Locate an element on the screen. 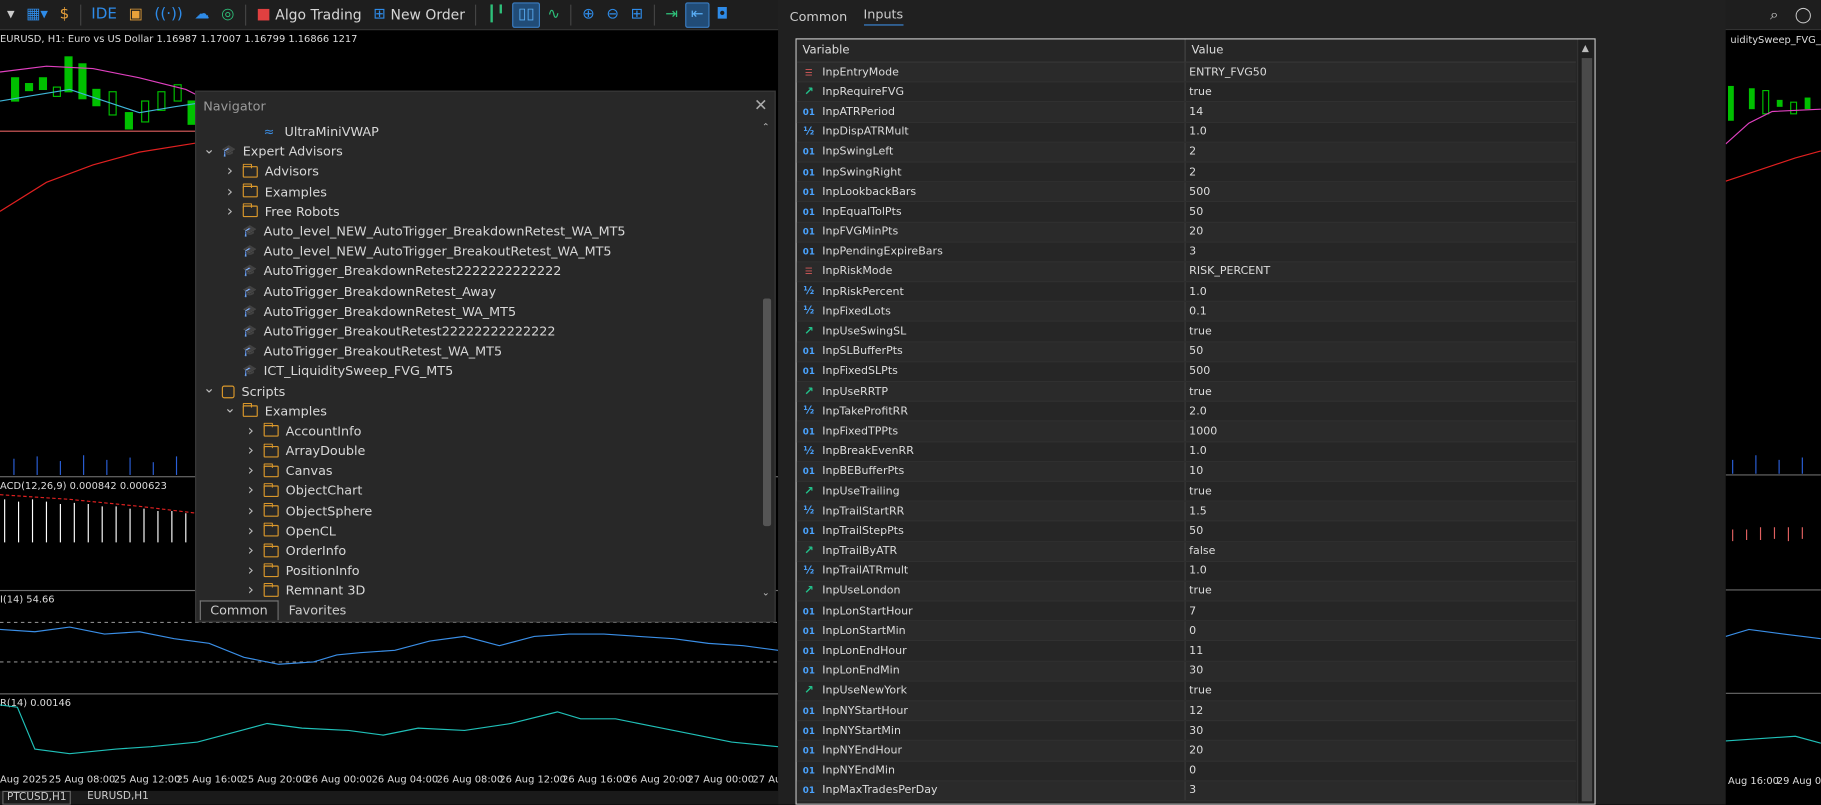 This screenshot has width=1821, height=805. scroll-down-icon: ⌄ is located at coordinates (766, 593).